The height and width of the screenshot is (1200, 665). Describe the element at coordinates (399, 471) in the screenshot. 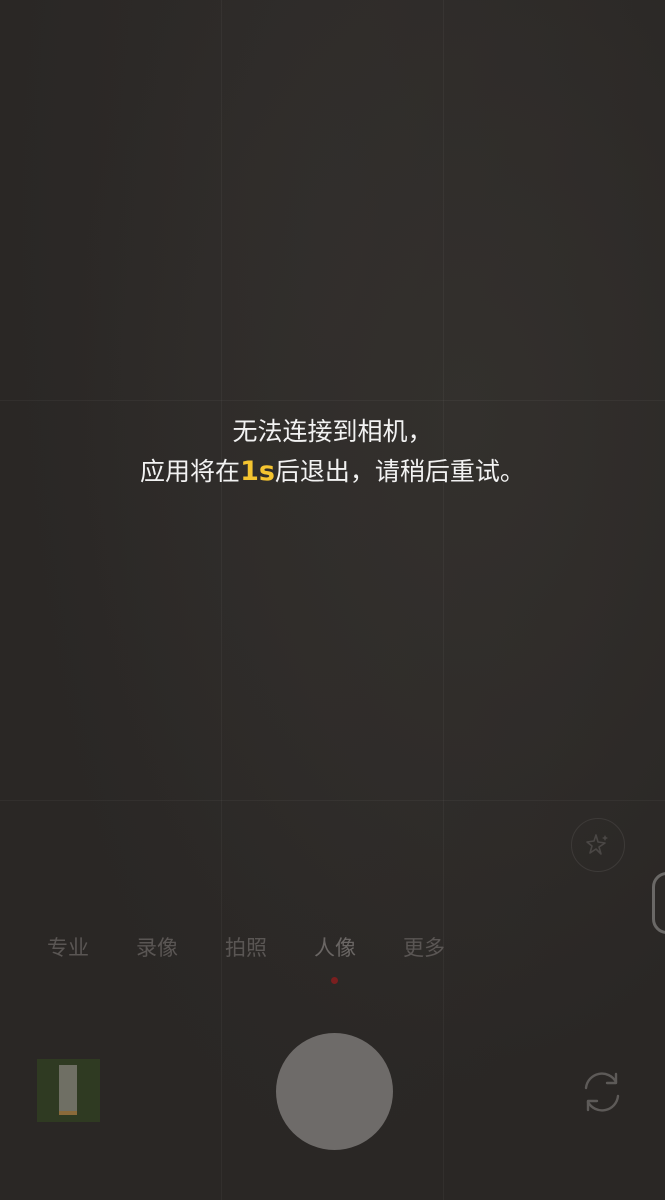

I see `error-line-2-suffix: 后退出，请稍后重试。` at that location.